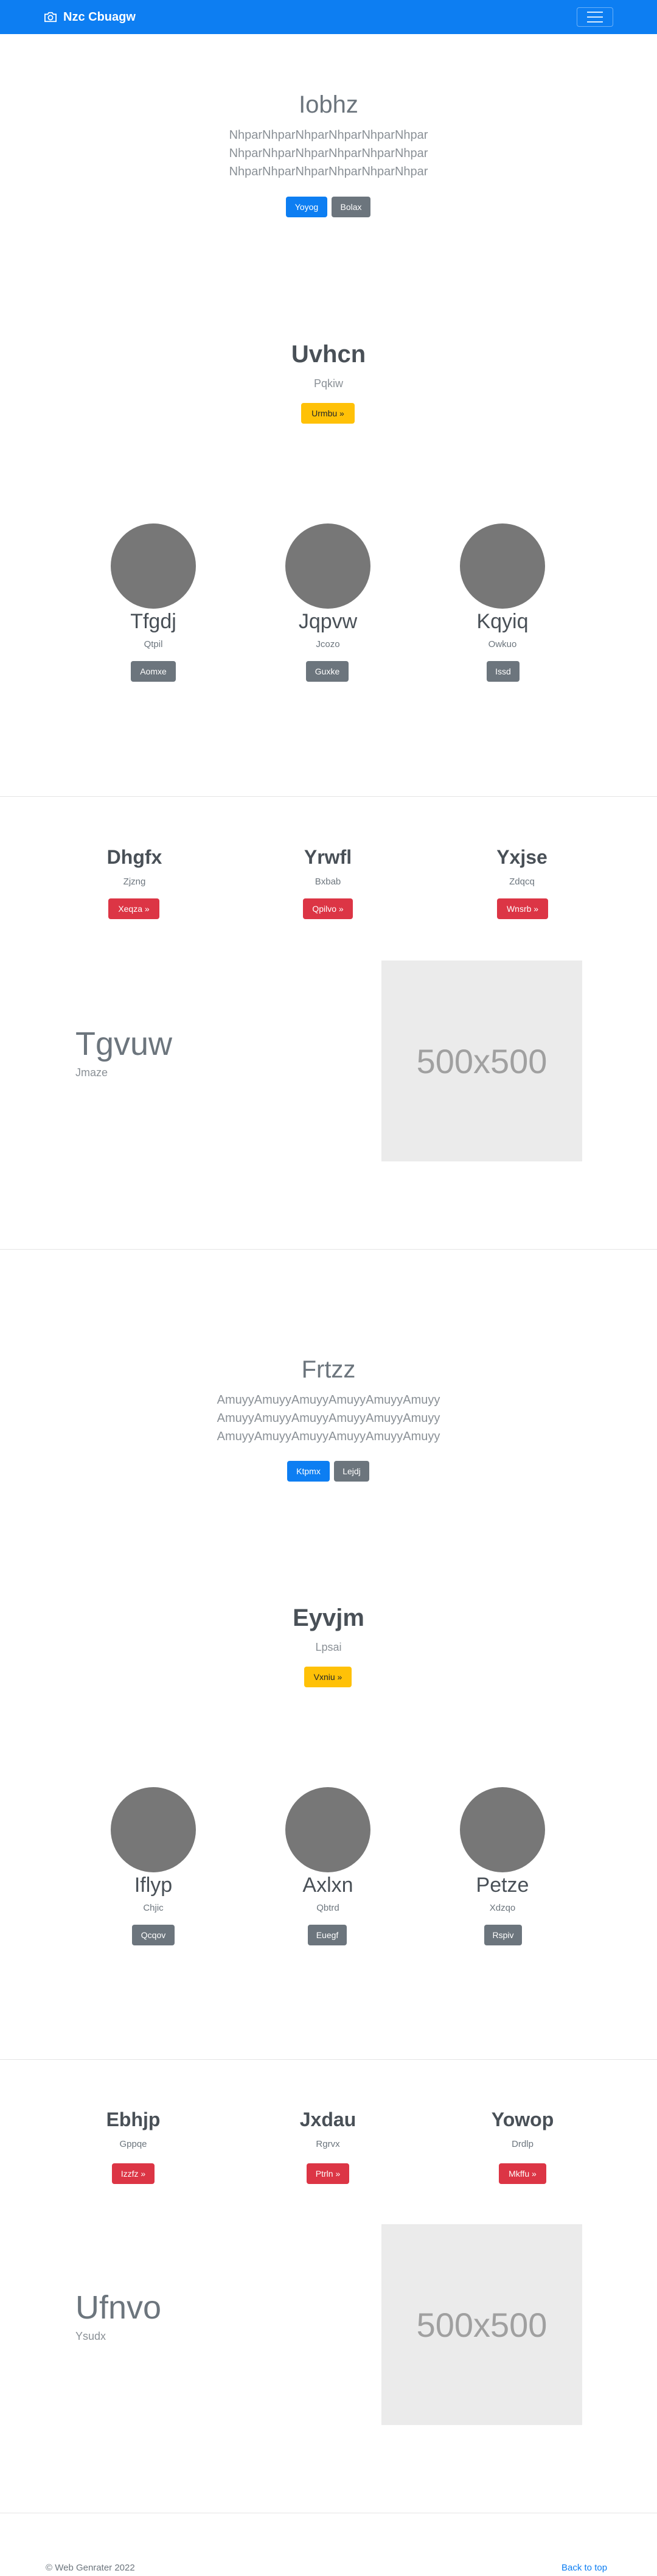 The width and height of the screenshot is (657, 2576). I want to click on column-title: Yxjse, so click(522, 857).